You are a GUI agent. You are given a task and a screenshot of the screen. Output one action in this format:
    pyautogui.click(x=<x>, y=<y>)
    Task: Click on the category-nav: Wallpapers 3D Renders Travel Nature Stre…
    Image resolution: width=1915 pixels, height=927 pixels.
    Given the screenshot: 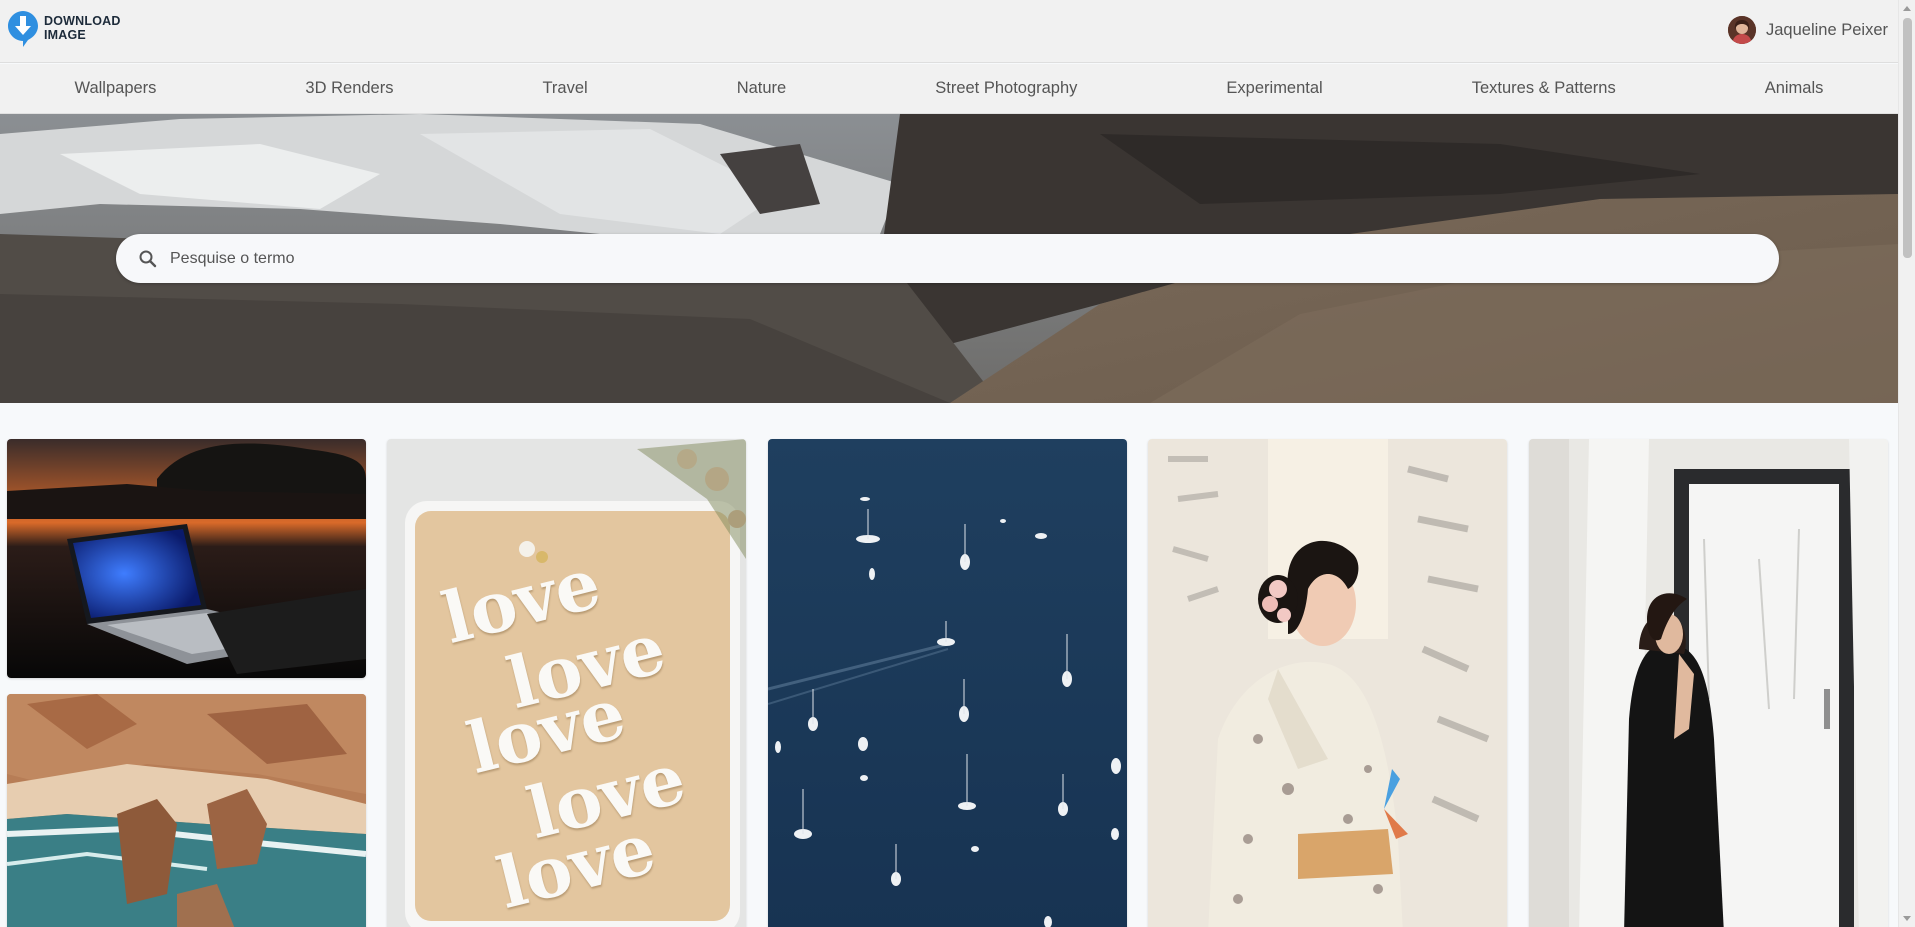 What is the action you would take?
    pyautogui.click(x=949, y=89)
    